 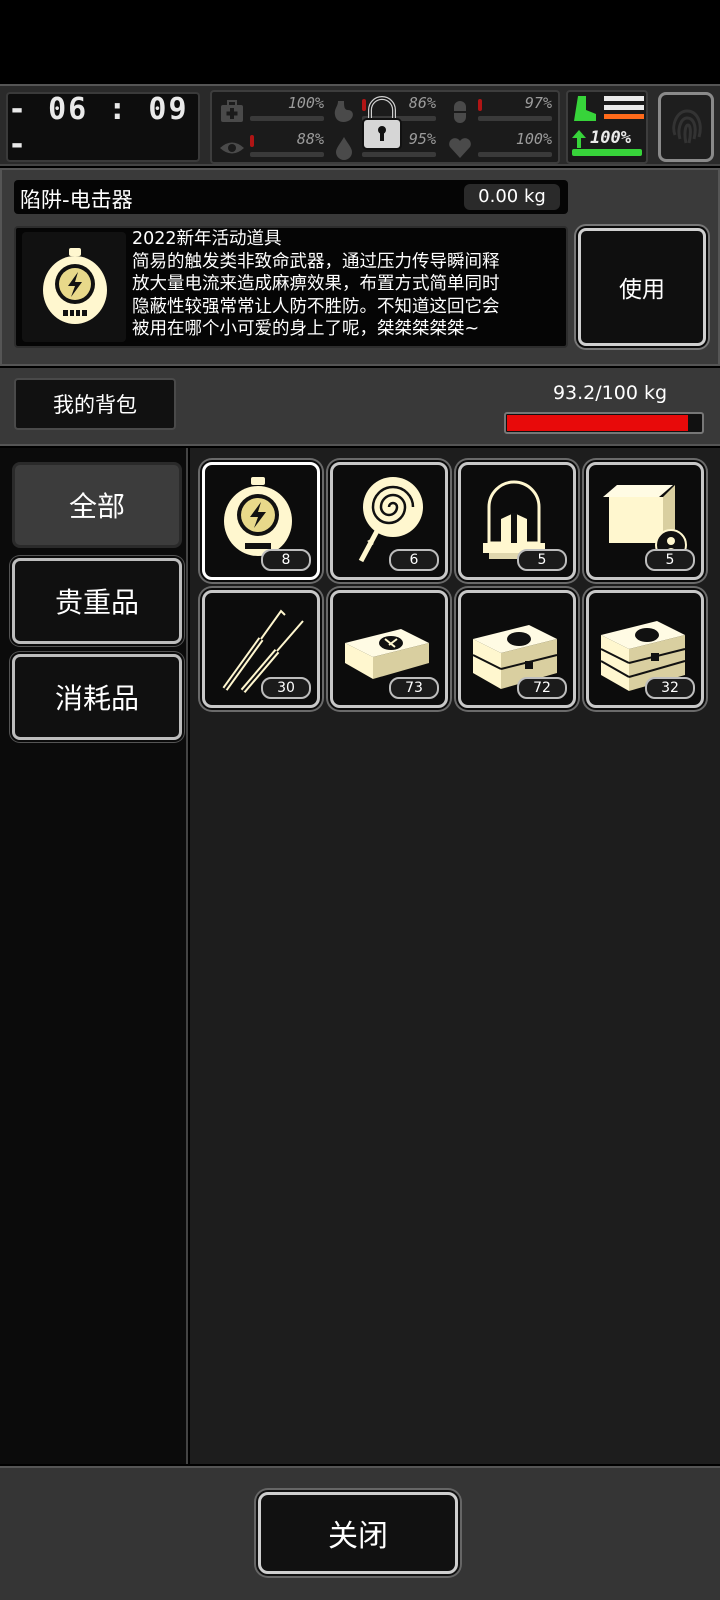 What do you see at coordinates (460, 112) in the screenshot?
I see `pill-icon` at bounding box center [460, 112].